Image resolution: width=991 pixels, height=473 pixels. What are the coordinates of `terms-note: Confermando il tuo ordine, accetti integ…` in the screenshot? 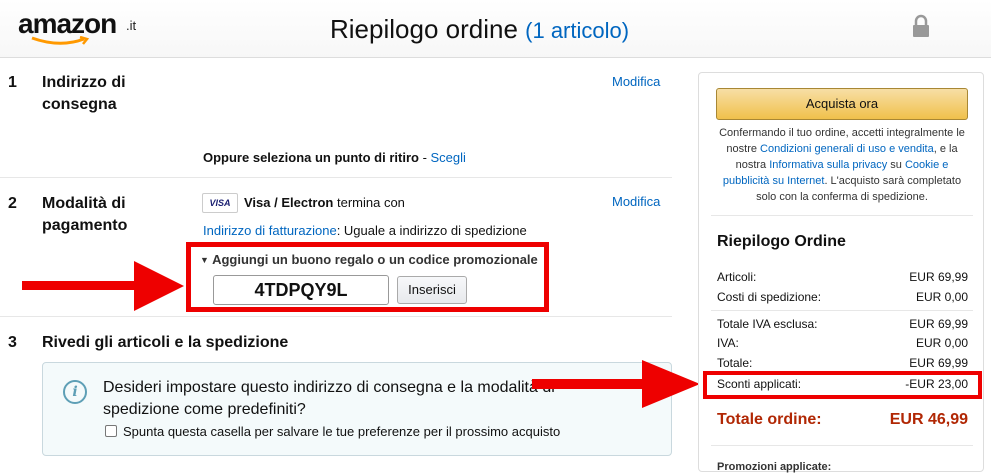 It's located at (842, 165).